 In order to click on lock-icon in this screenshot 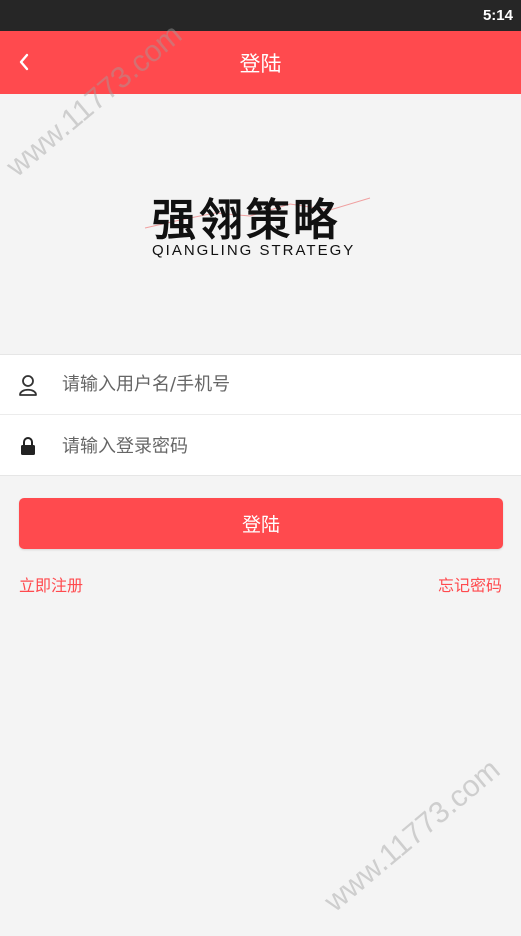, I will do `click(28, 446)`.